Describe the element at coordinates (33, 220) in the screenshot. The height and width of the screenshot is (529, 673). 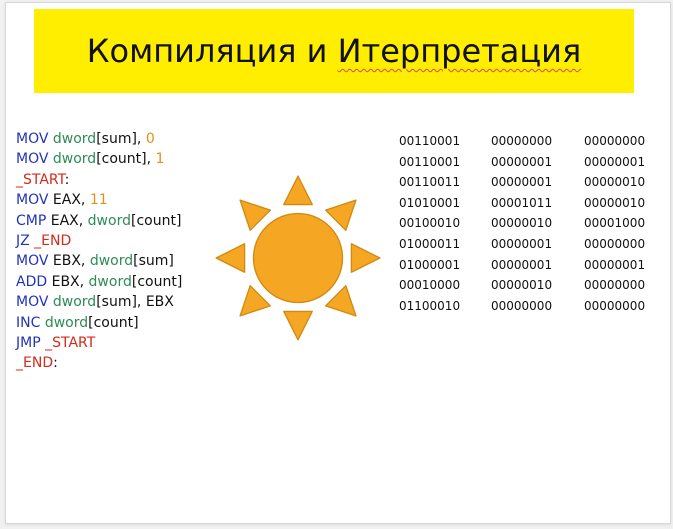
I see `code-token-kw: CMP` at that location.